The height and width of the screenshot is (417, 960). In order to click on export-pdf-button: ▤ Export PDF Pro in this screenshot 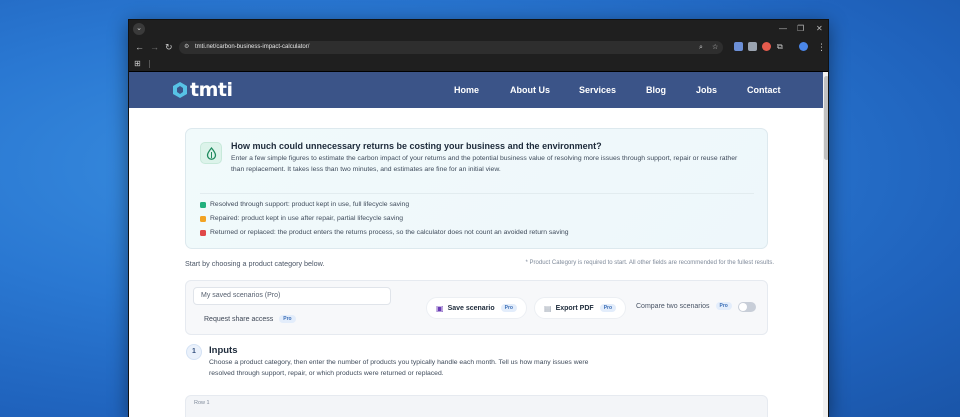, I will do `click(580, 308)`.